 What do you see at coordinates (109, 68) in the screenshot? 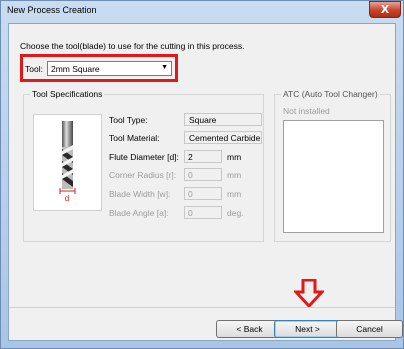
I see `tool-dropdown: 2mm Square ▼` at bounding box center [109, 68].